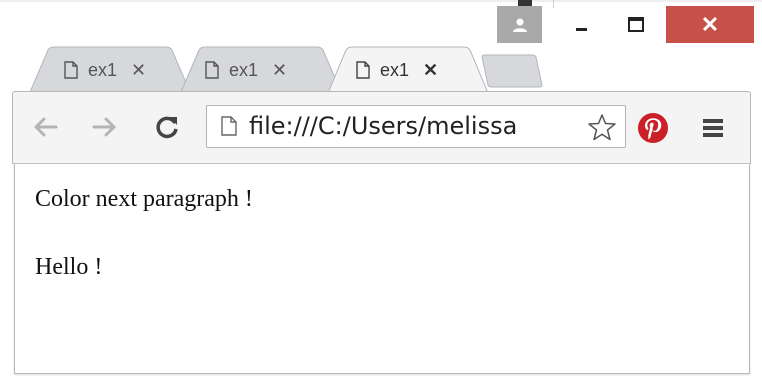 This screenshot has height=381, width=762. I want to click on pinterest-extension-button, so click(653, 128).